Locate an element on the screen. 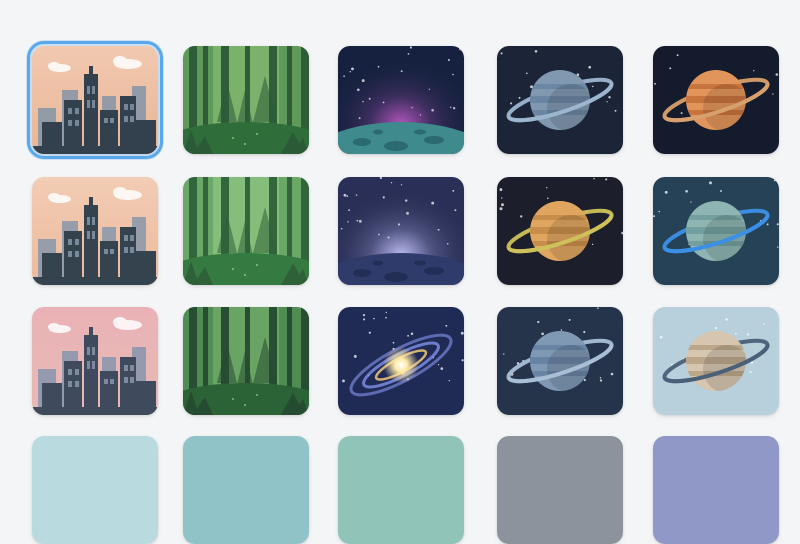 This screenshot has width=800, height=544. galaxy-icon is located at coordinates (401, 361).